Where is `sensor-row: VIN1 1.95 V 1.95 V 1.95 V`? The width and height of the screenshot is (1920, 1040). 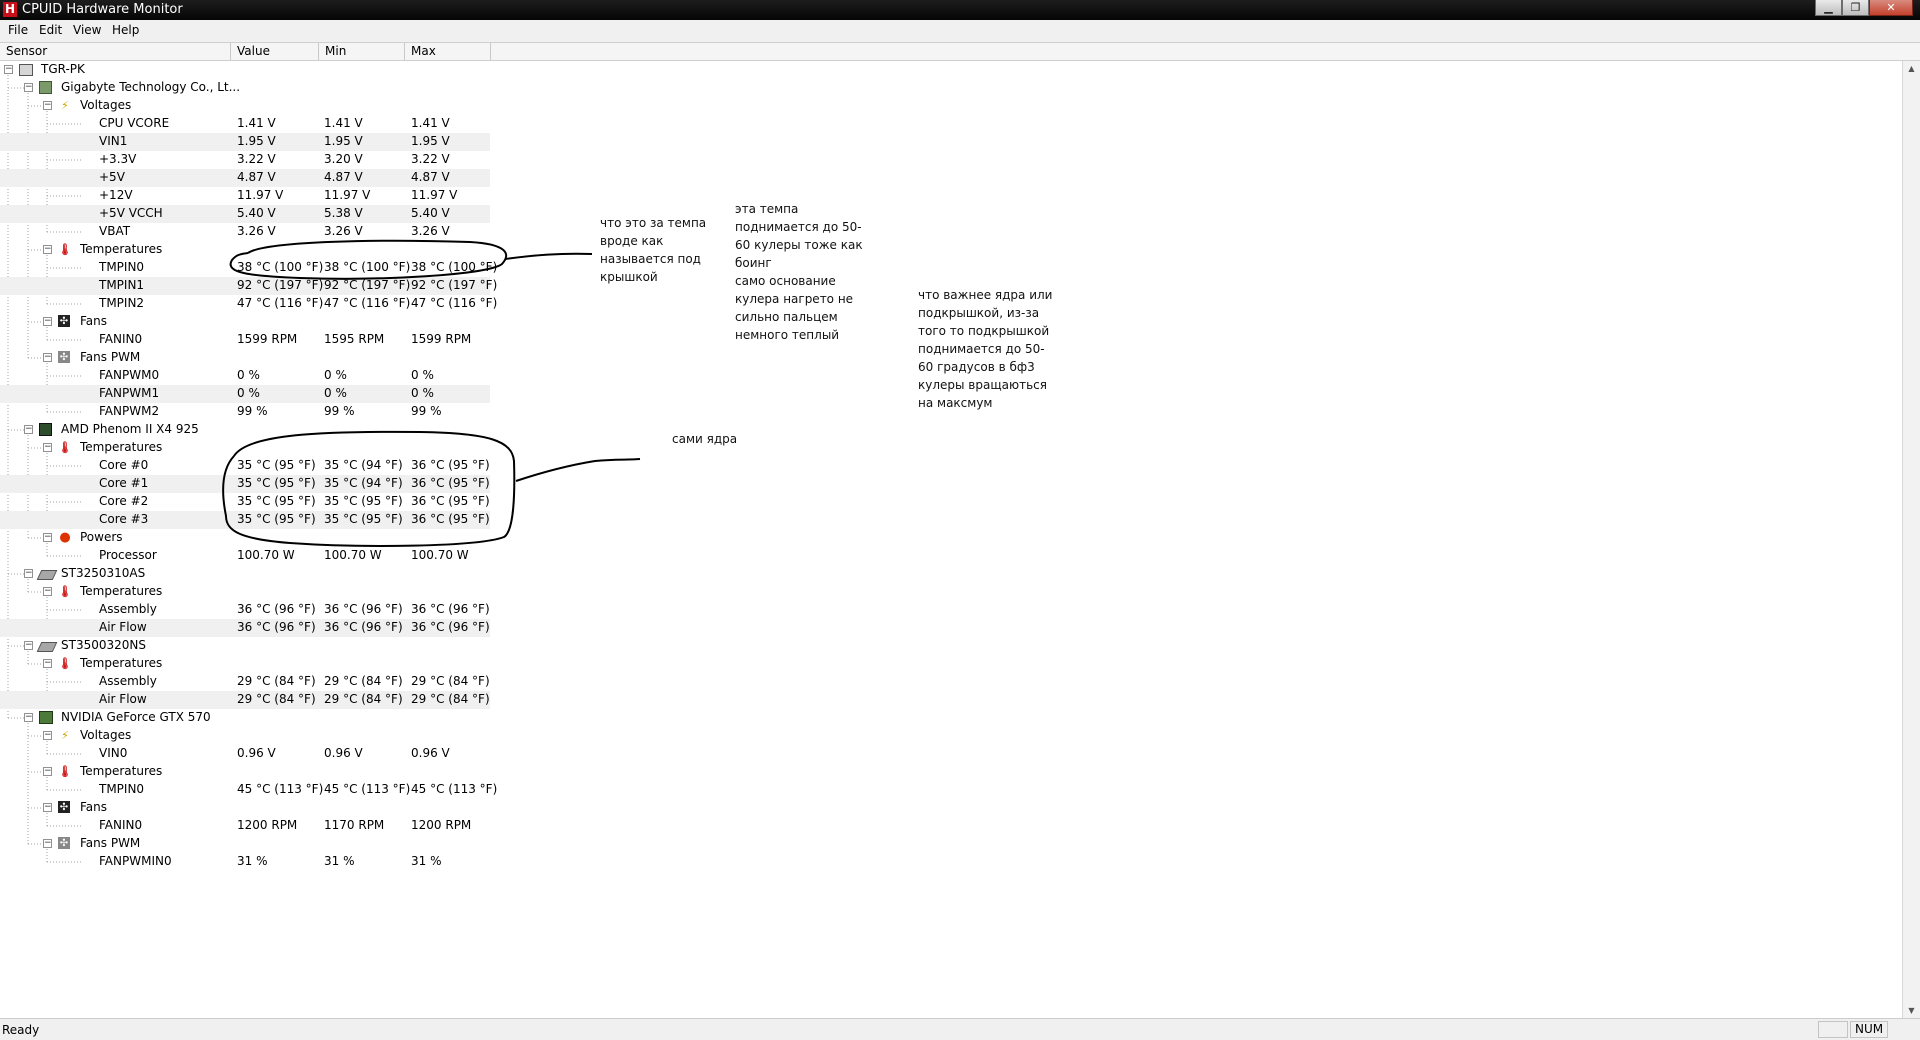
sensor-row: VIN1 1.95 V 1.95 V 1.95 V is located at coordinates (245, 142).